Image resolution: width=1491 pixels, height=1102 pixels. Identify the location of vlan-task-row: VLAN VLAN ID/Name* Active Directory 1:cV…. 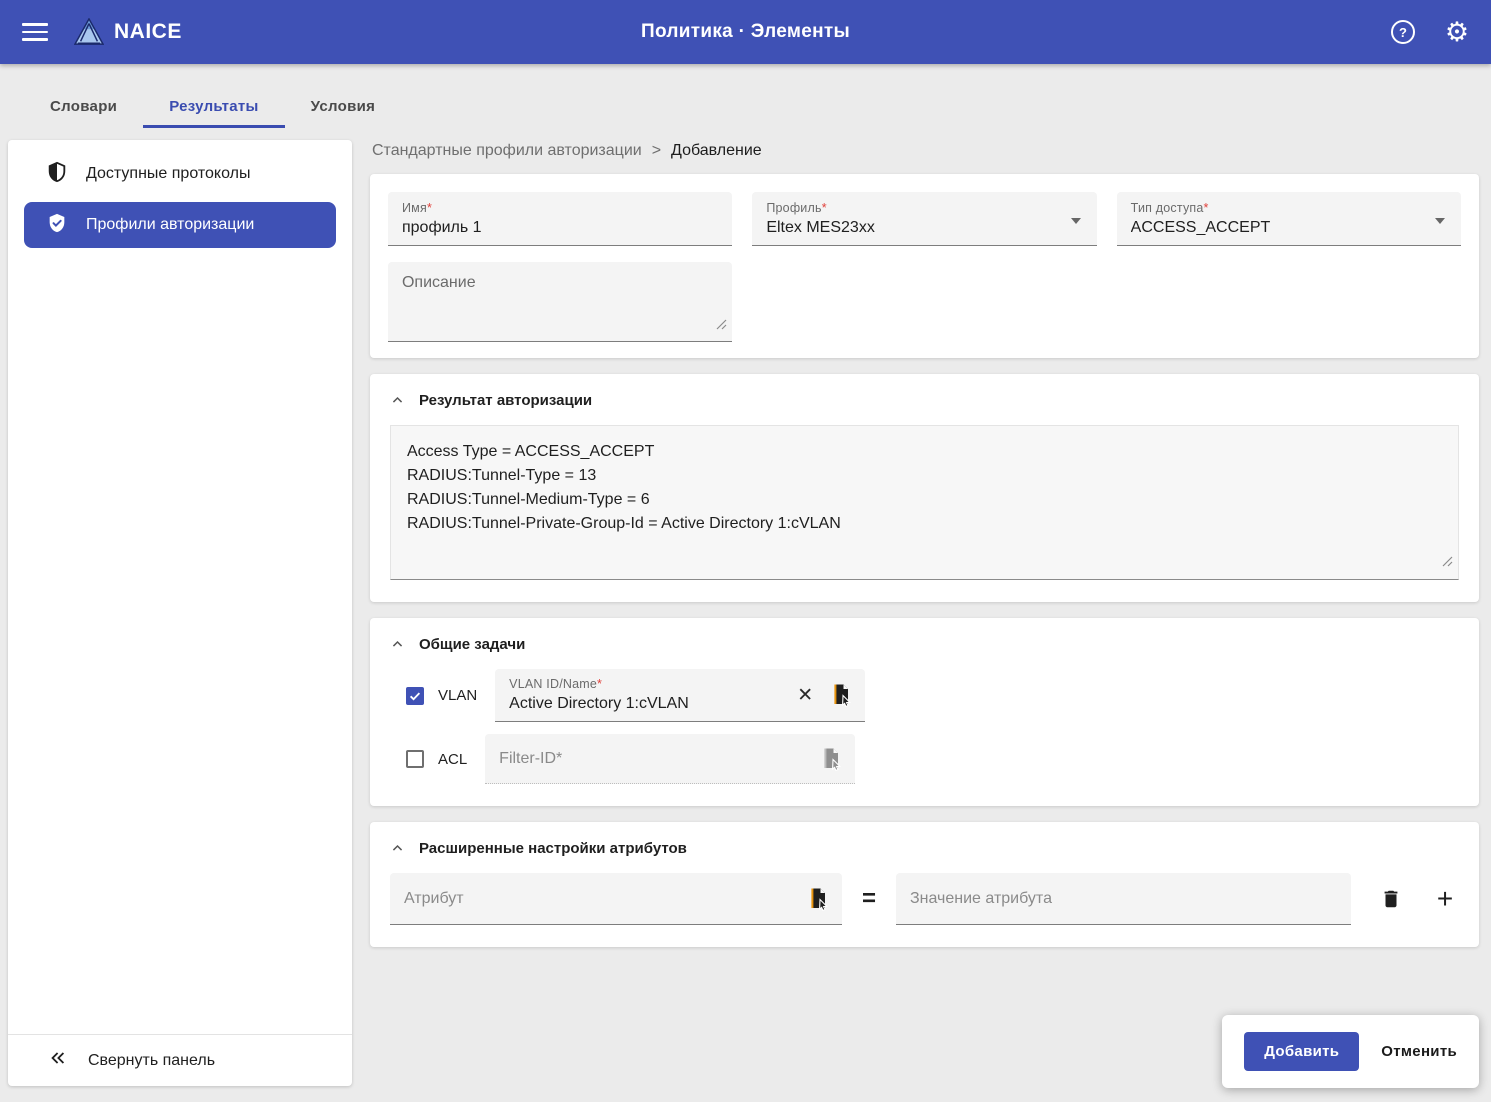
(932, 695).